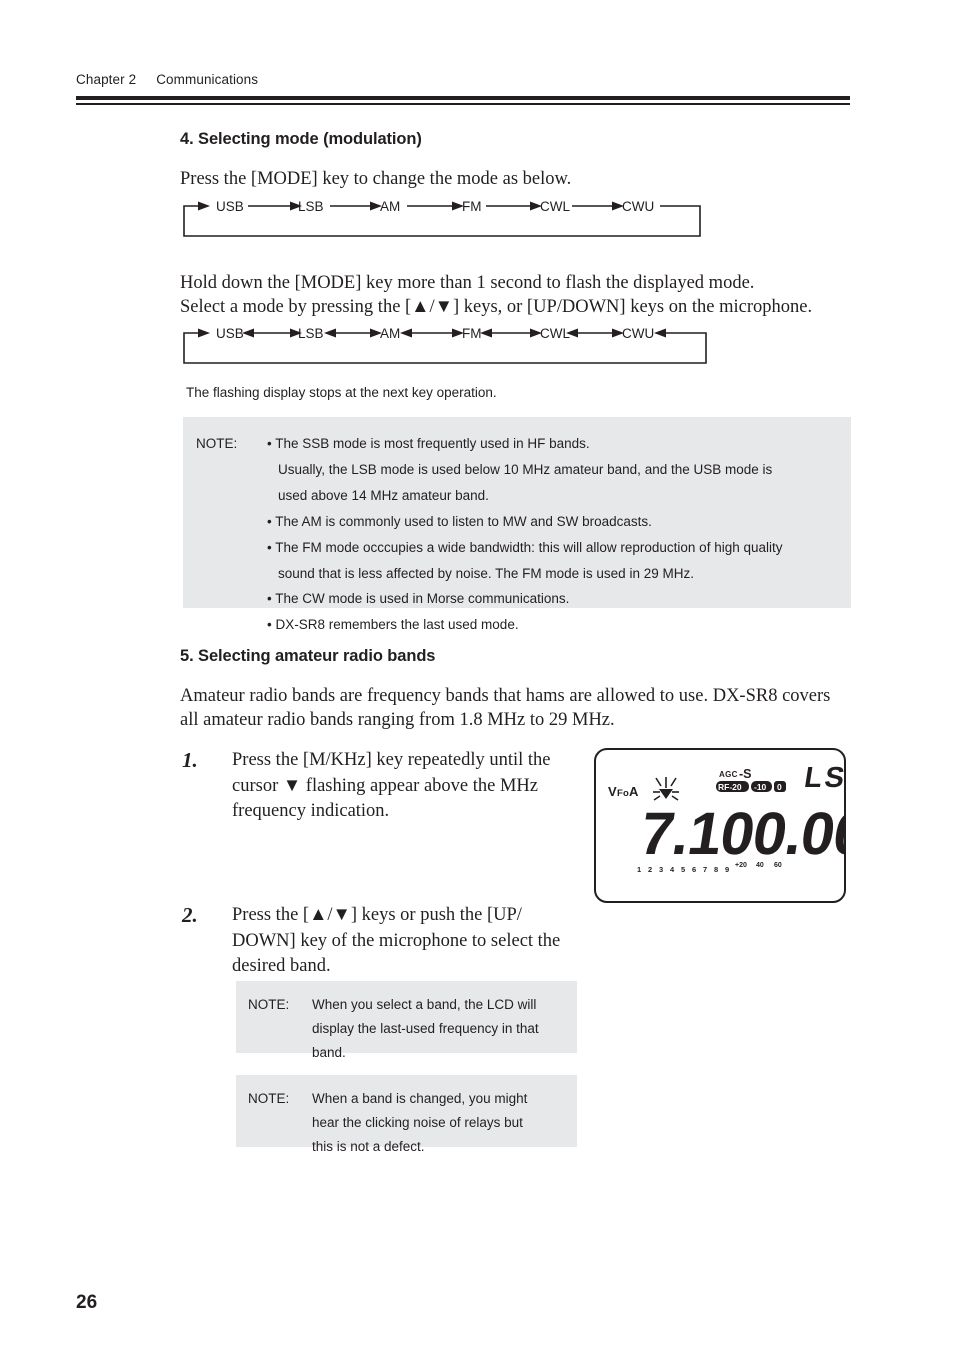 The width and height of the screenshot is (954, 1351). Describe the element at coordinates (639, 869) in the screenshot. I see `smeter-tick-1: 1` at that location.